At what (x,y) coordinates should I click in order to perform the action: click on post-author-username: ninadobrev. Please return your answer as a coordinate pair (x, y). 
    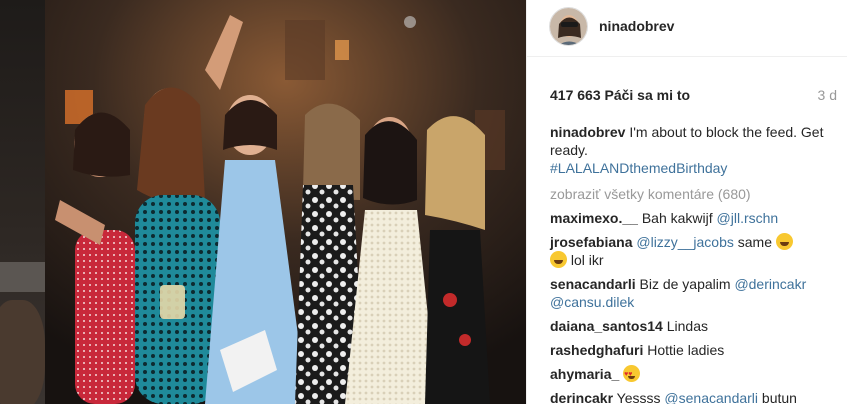
    Looking at the image, I should click on (636, 26).